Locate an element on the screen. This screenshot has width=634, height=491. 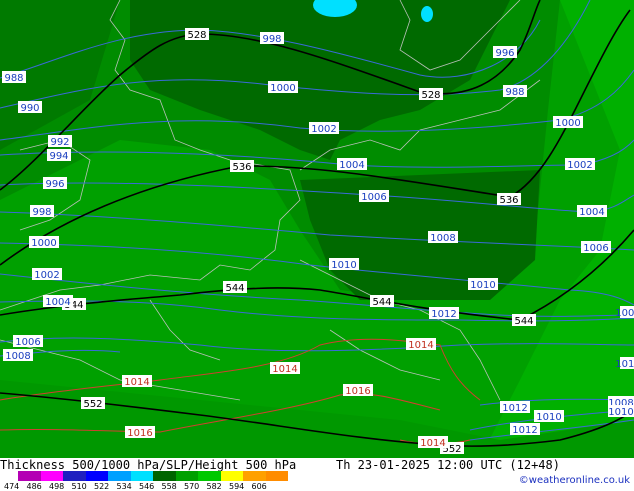
valid-time: Th 23-01-2025 12:00 UTC (12+48) is located at coordinates (448, 465).